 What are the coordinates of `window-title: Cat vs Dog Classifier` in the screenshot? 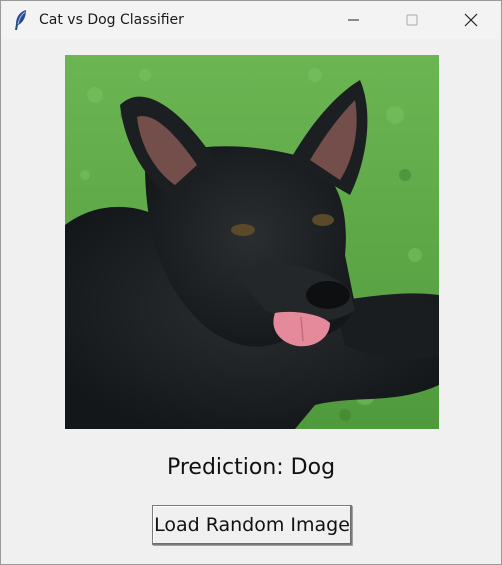 It's located at (111, 20).